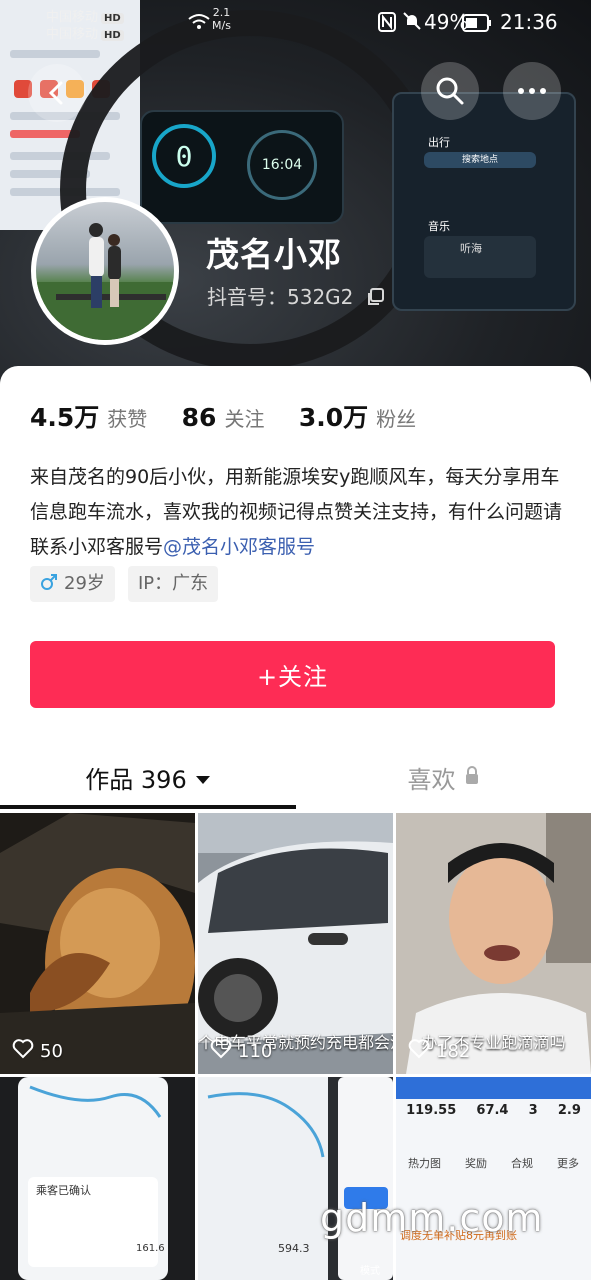  Describe the element at coordinates (295, 943) in the screenshot. I see `video-thumb: 个电车平常就预约充电都会没电的 110` at that location.